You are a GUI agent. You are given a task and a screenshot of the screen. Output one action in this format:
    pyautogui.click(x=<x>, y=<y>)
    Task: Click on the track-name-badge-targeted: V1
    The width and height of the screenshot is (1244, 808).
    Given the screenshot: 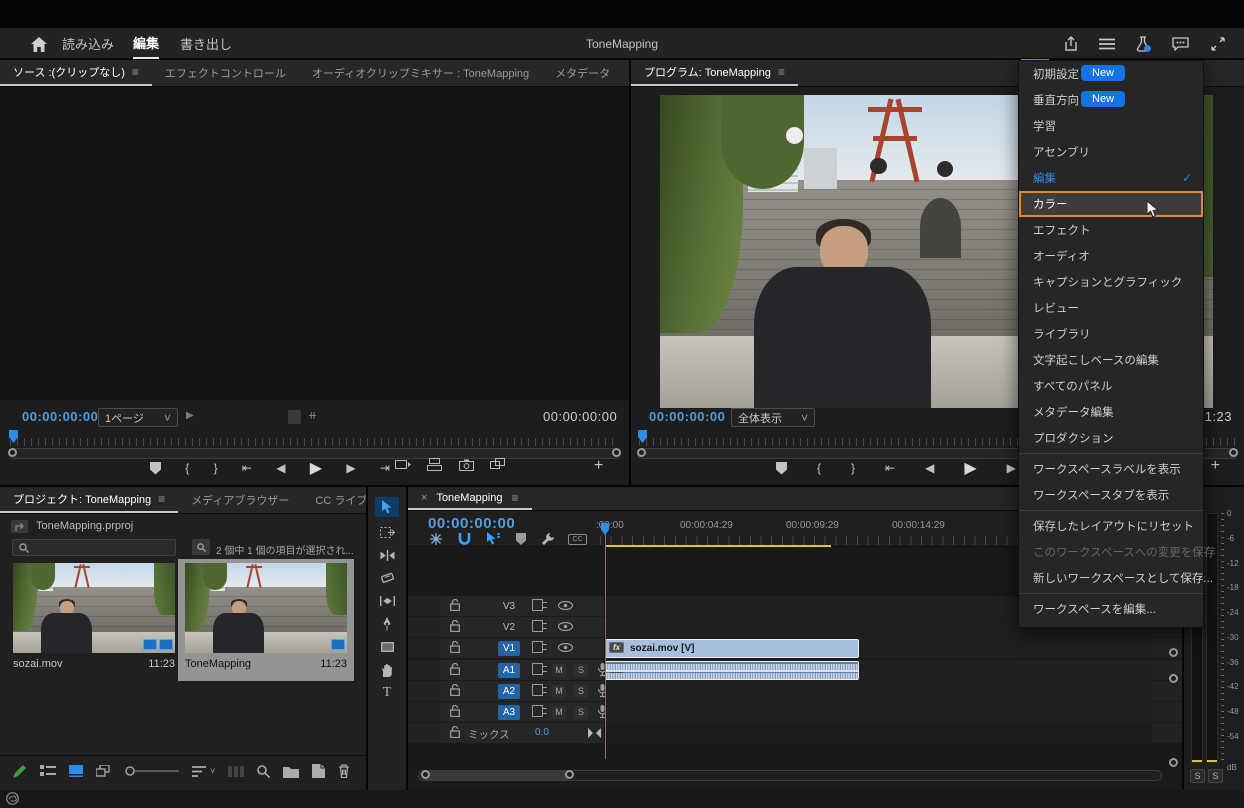 What is the action you would take?
    pyautogui.click(x=509, y=648)
    